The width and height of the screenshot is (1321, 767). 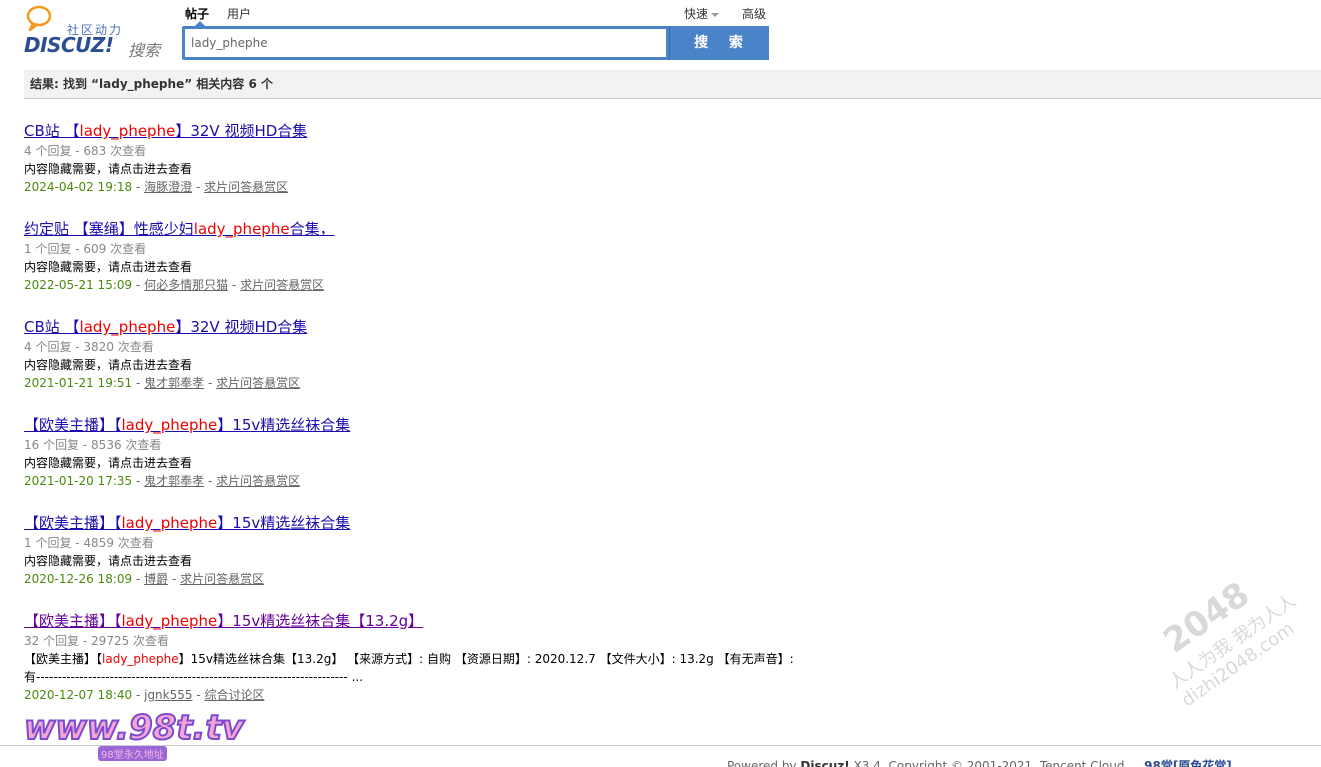 What do you see at coordinates (39, 18) in the screenshot?
I see `chat-bubble-icon` at bounding box center [39, 18].